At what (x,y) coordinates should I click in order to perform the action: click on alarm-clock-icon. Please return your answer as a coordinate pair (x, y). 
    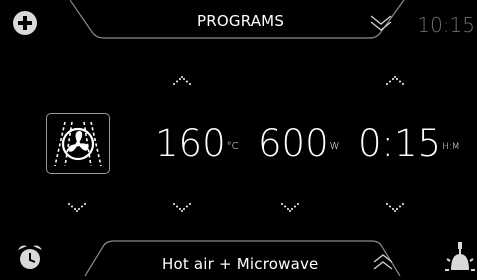
    Looking at the image, I should click on (30, 257).